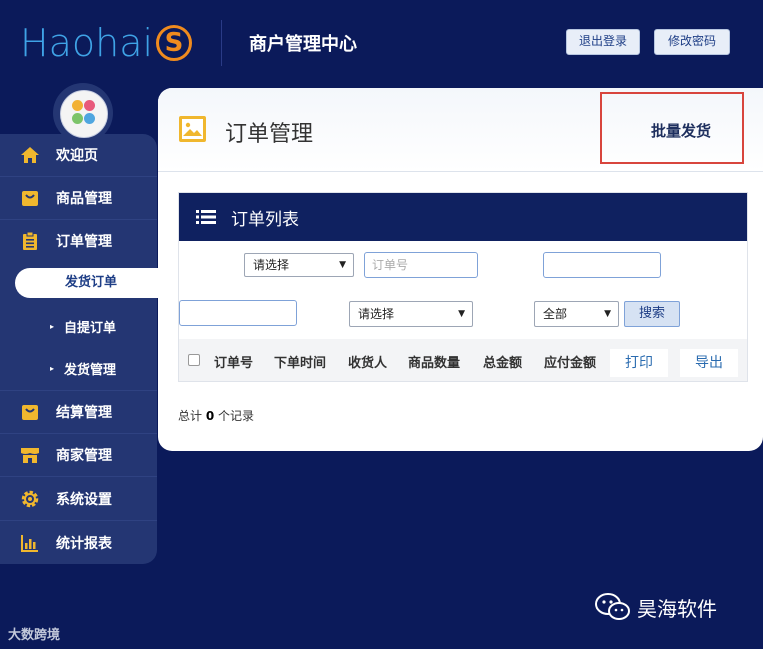 This screenshot has width=763, height=649. Describe the element at coordinates (84, 544) in the screenshot. I see `sidebar-item-label: 统计报表` at that location.